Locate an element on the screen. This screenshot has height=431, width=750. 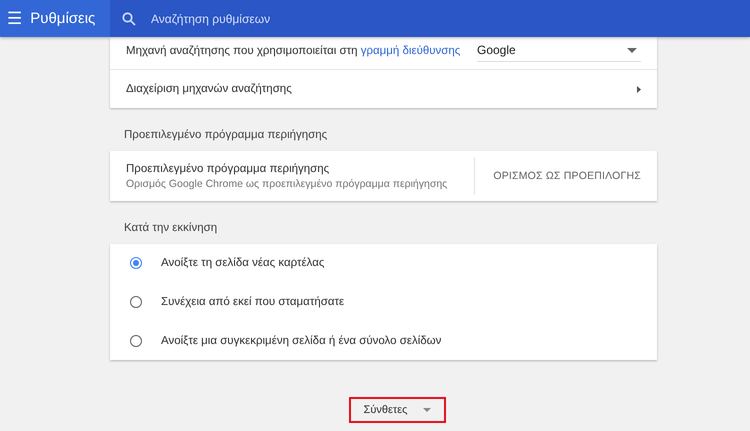
manage-search-engines-row: Διαχείριση μηχανών αναζήτησης is located at coordinates (383, 88).